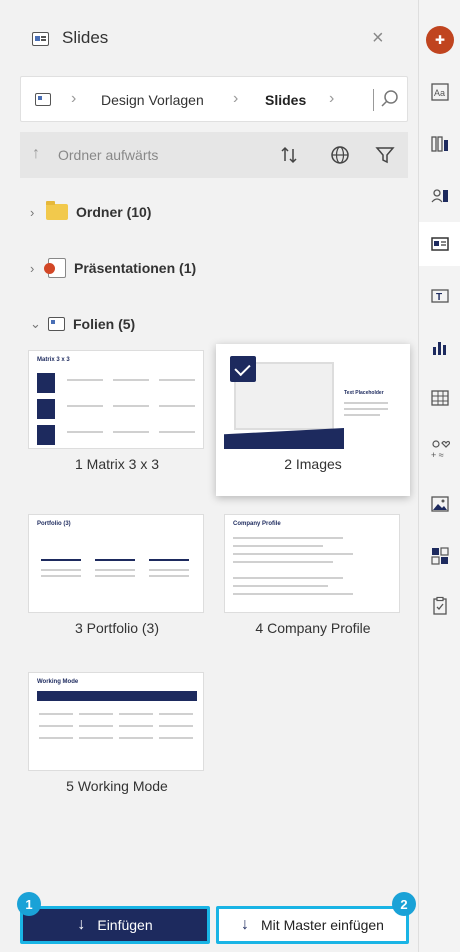  Describe the element at coordinates (439, 476) in the screenshot. I see `right-toolbar: ✚ Aa T + ≈` at that location.